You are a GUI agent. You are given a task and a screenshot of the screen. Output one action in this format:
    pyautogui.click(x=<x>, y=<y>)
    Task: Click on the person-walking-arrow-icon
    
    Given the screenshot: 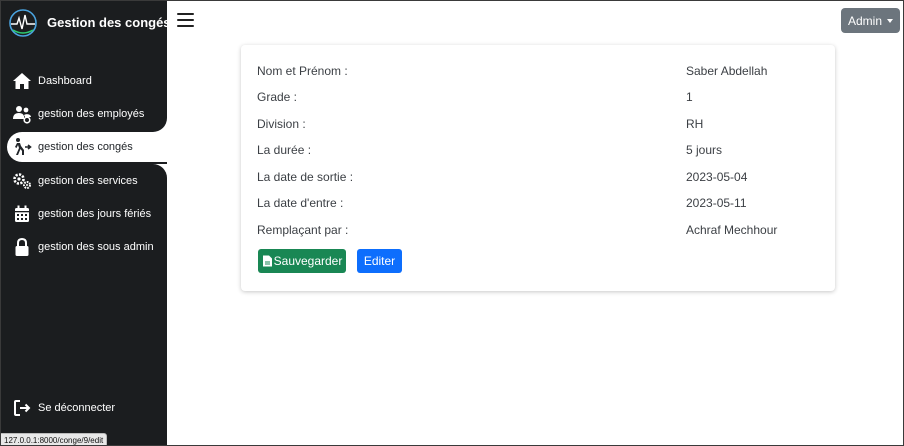 What is the action you would take?
    pyautogui.click(x=23, y=146)
    